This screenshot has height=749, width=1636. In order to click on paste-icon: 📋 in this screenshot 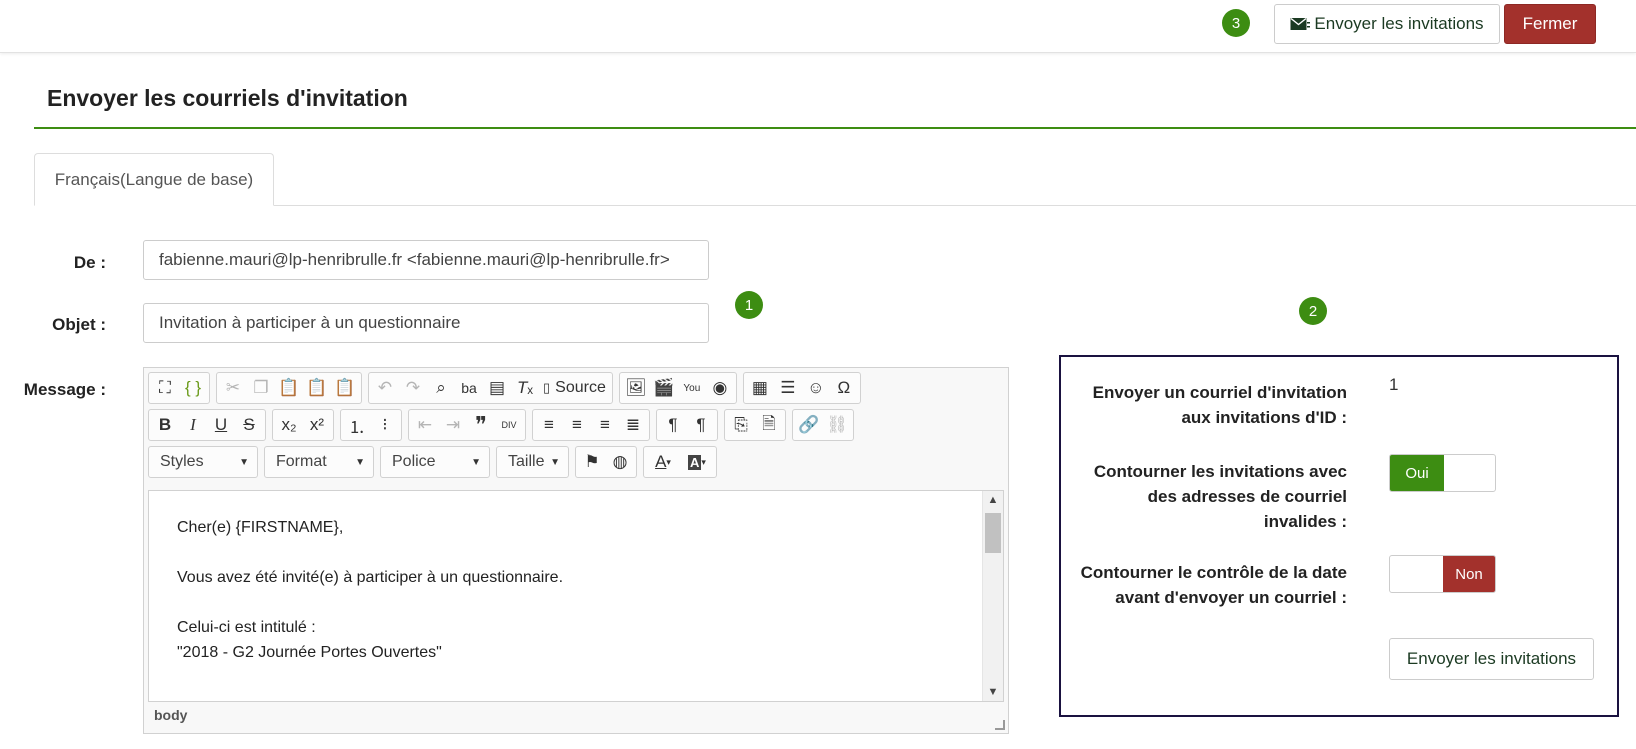, I will do `click(289, 388)`.